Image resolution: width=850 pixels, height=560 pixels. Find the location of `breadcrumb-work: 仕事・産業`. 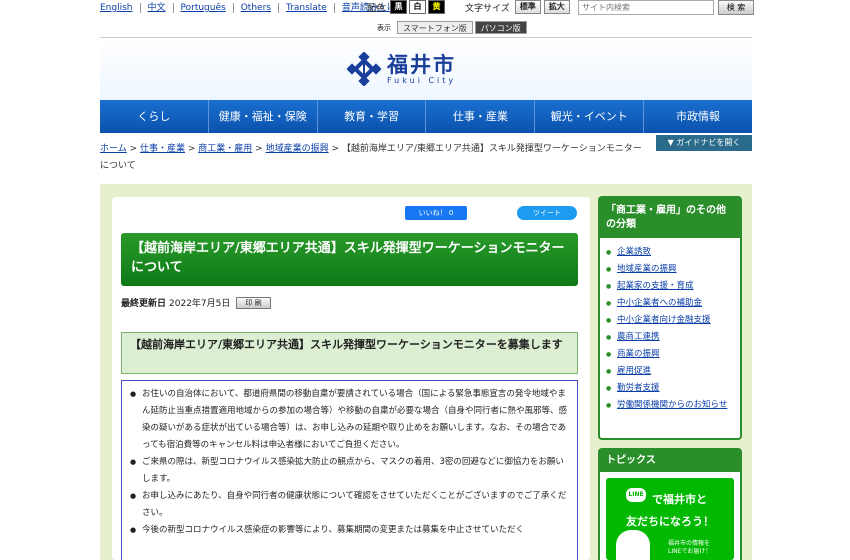

breadcrumb-work: 仕事・産業 is located at coordinates (162, 149).